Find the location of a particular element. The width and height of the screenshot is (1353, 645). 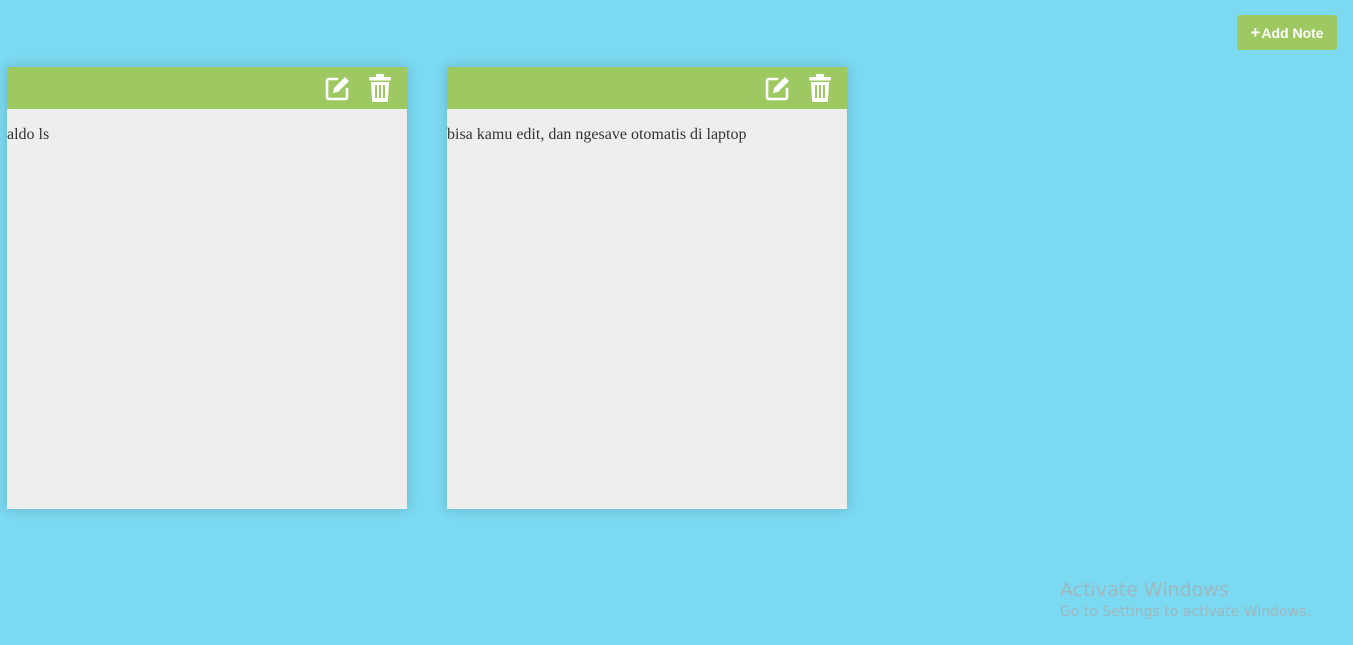

note-text: aldo ls is located at coordinates (207, 126).